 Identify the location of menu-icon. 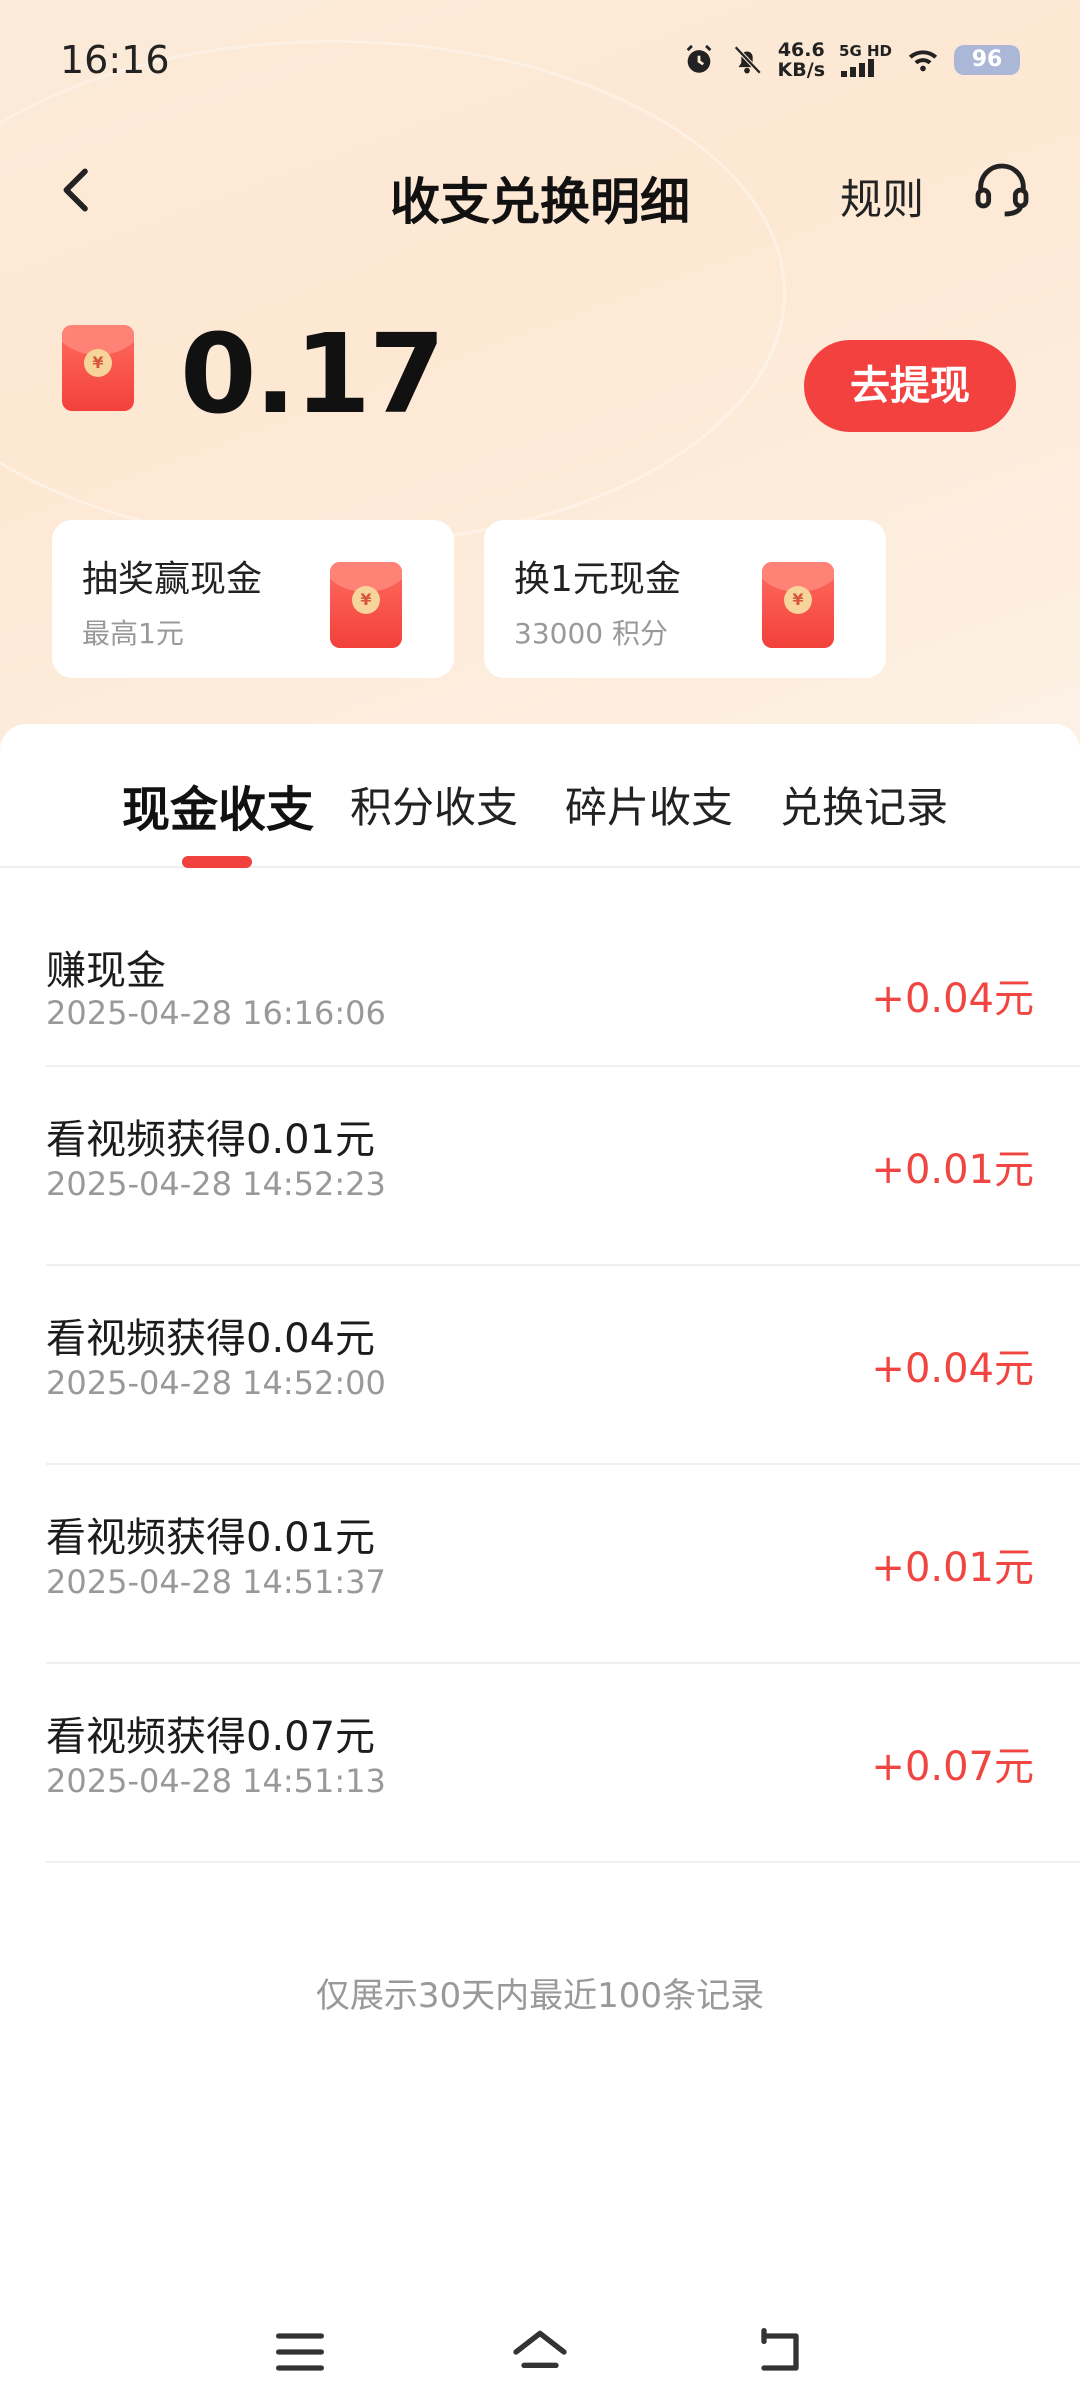
(300, 2352).